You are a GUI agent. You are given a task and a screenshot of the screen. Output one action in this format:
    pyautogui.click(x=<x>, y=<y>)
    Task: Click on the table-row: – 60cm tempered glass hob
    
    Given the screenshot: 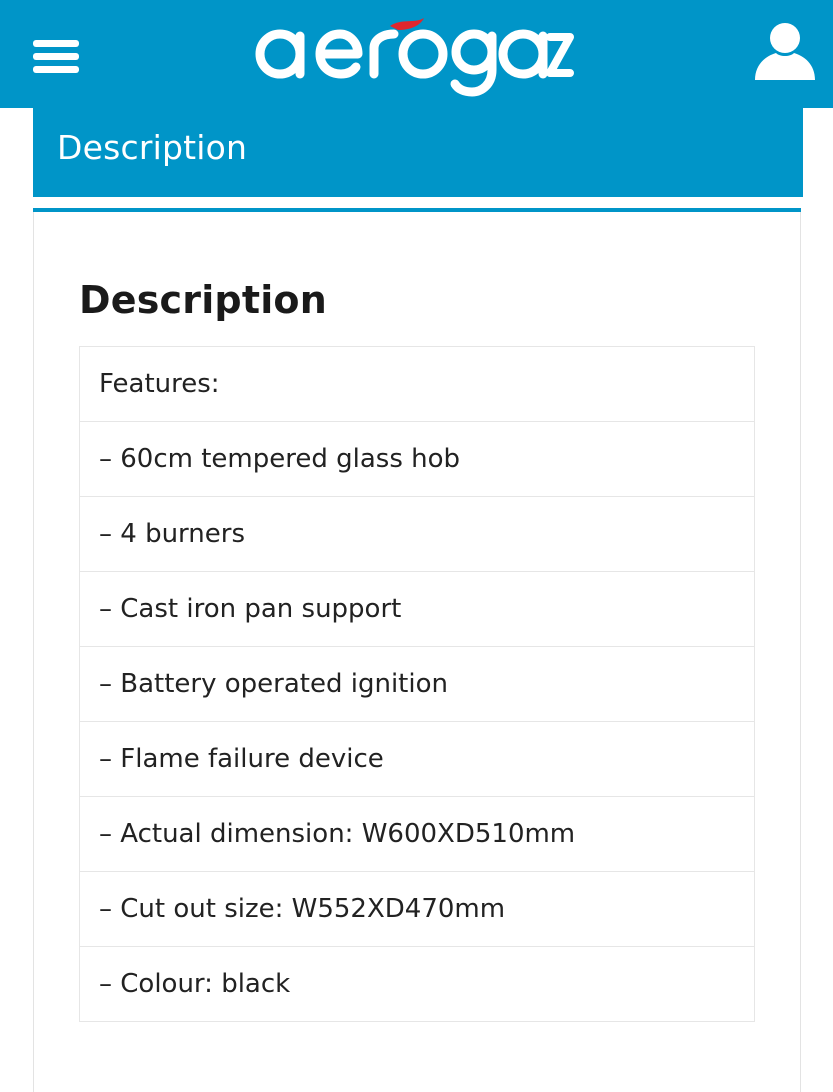 What is the action you would take?
    pyautogui.click(x=417, y=459)
    